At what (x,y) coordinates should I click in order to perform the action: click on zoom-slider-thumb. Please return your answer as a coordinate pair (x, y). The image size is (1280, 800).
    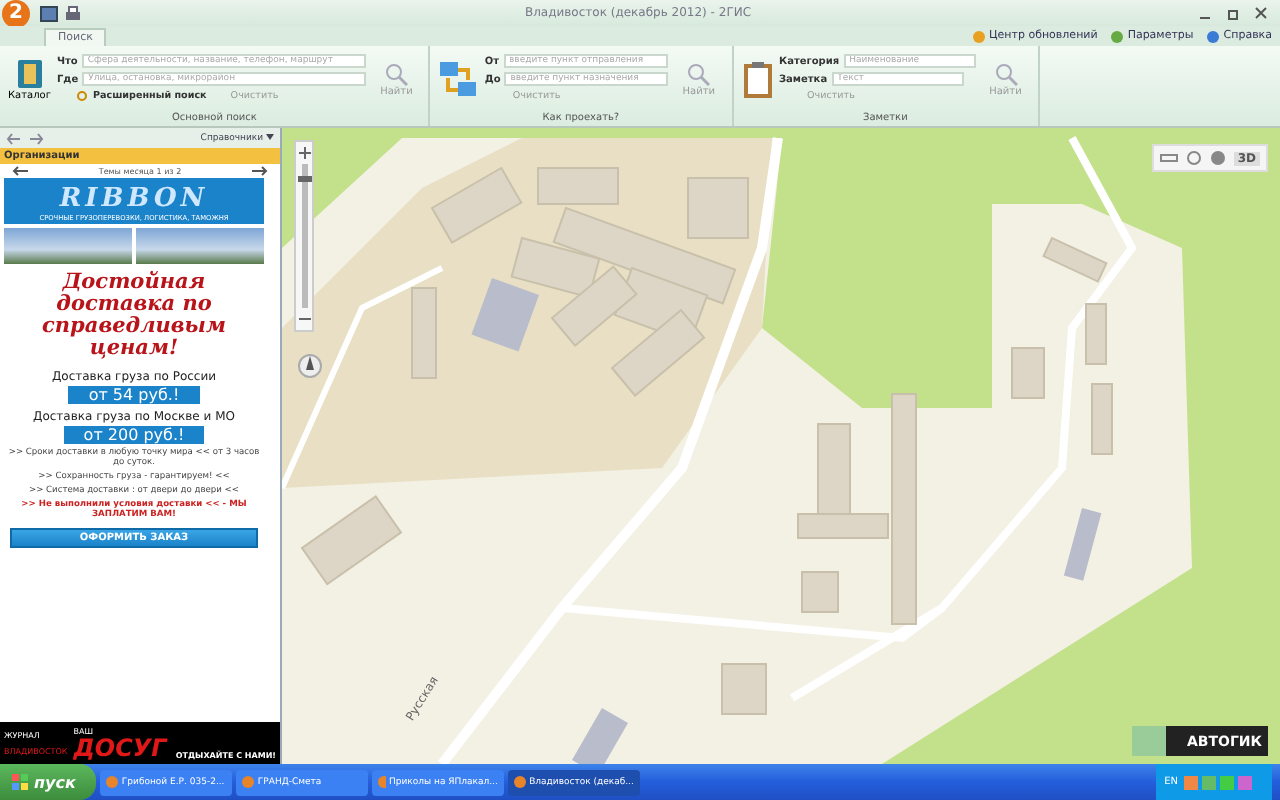
    Looking at the image, I should click on (304, 178).